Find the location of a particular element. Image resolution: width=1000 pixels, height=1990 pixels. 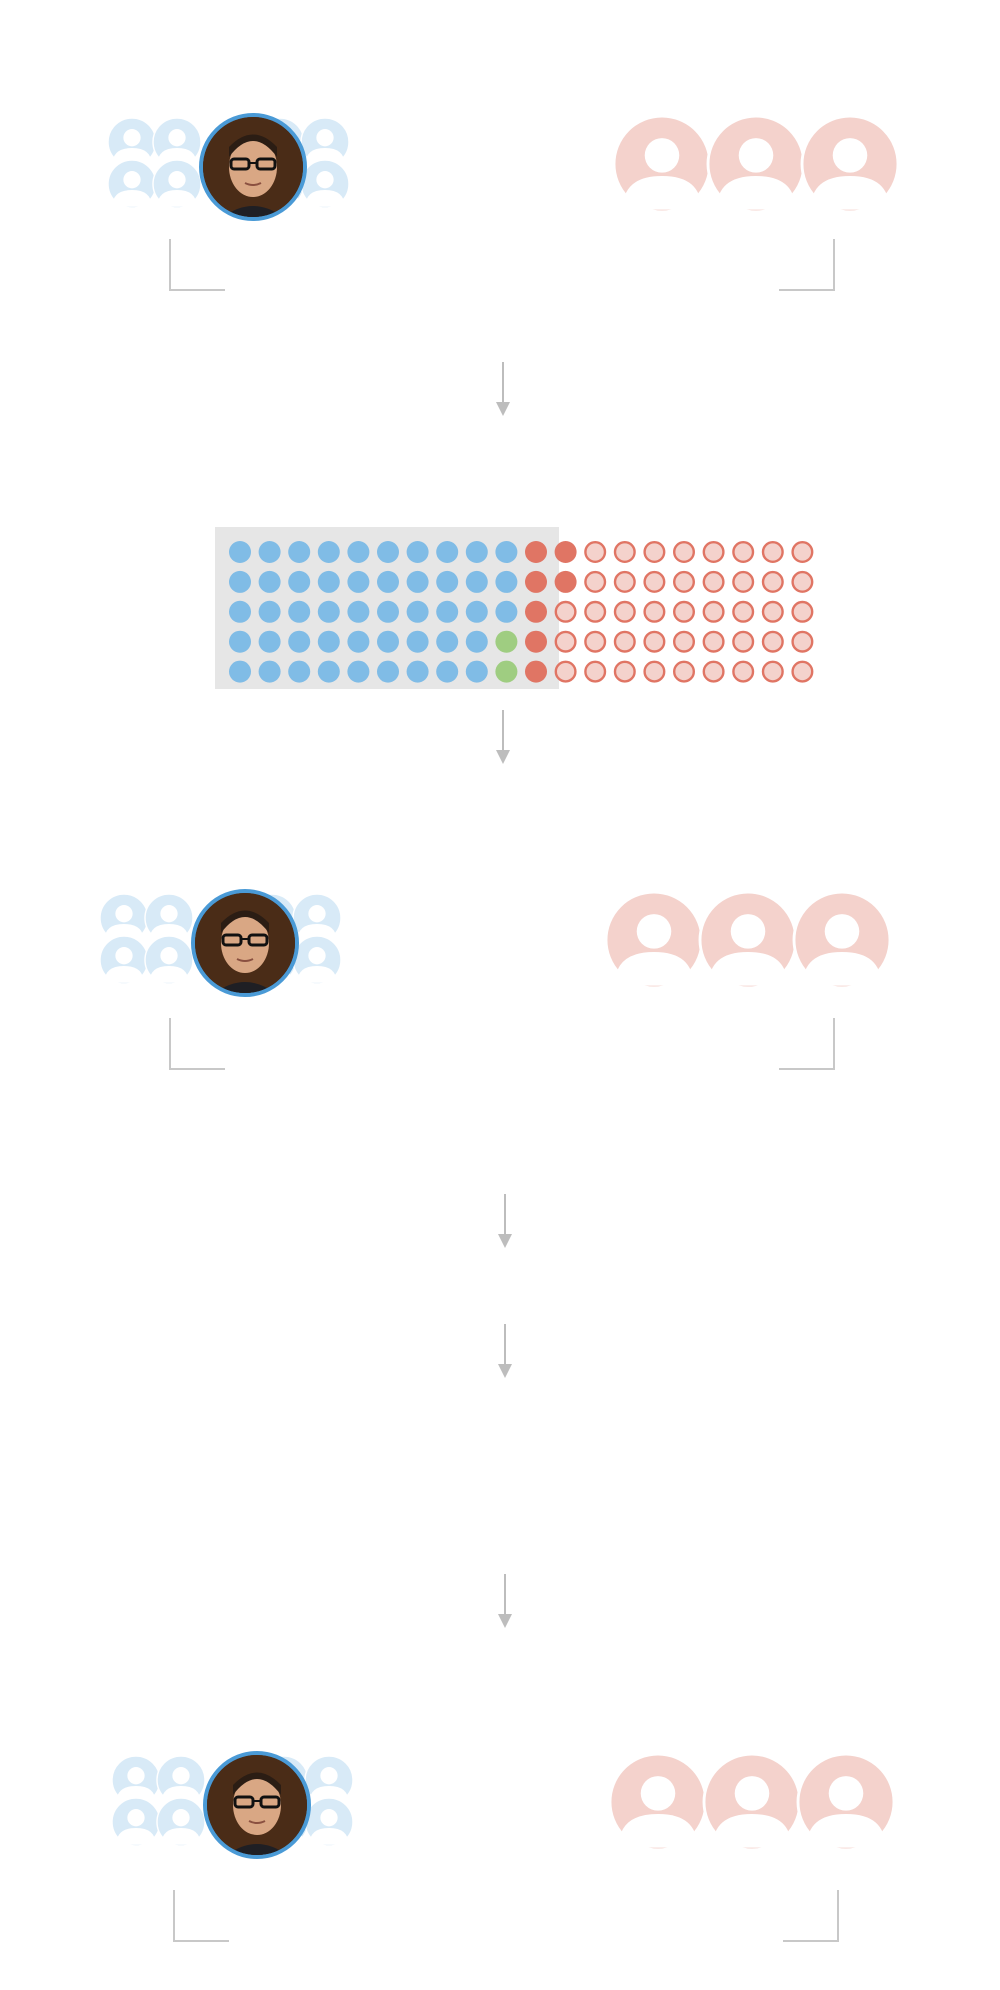

seat-waffle-chart is located at coordinates (521, 612).